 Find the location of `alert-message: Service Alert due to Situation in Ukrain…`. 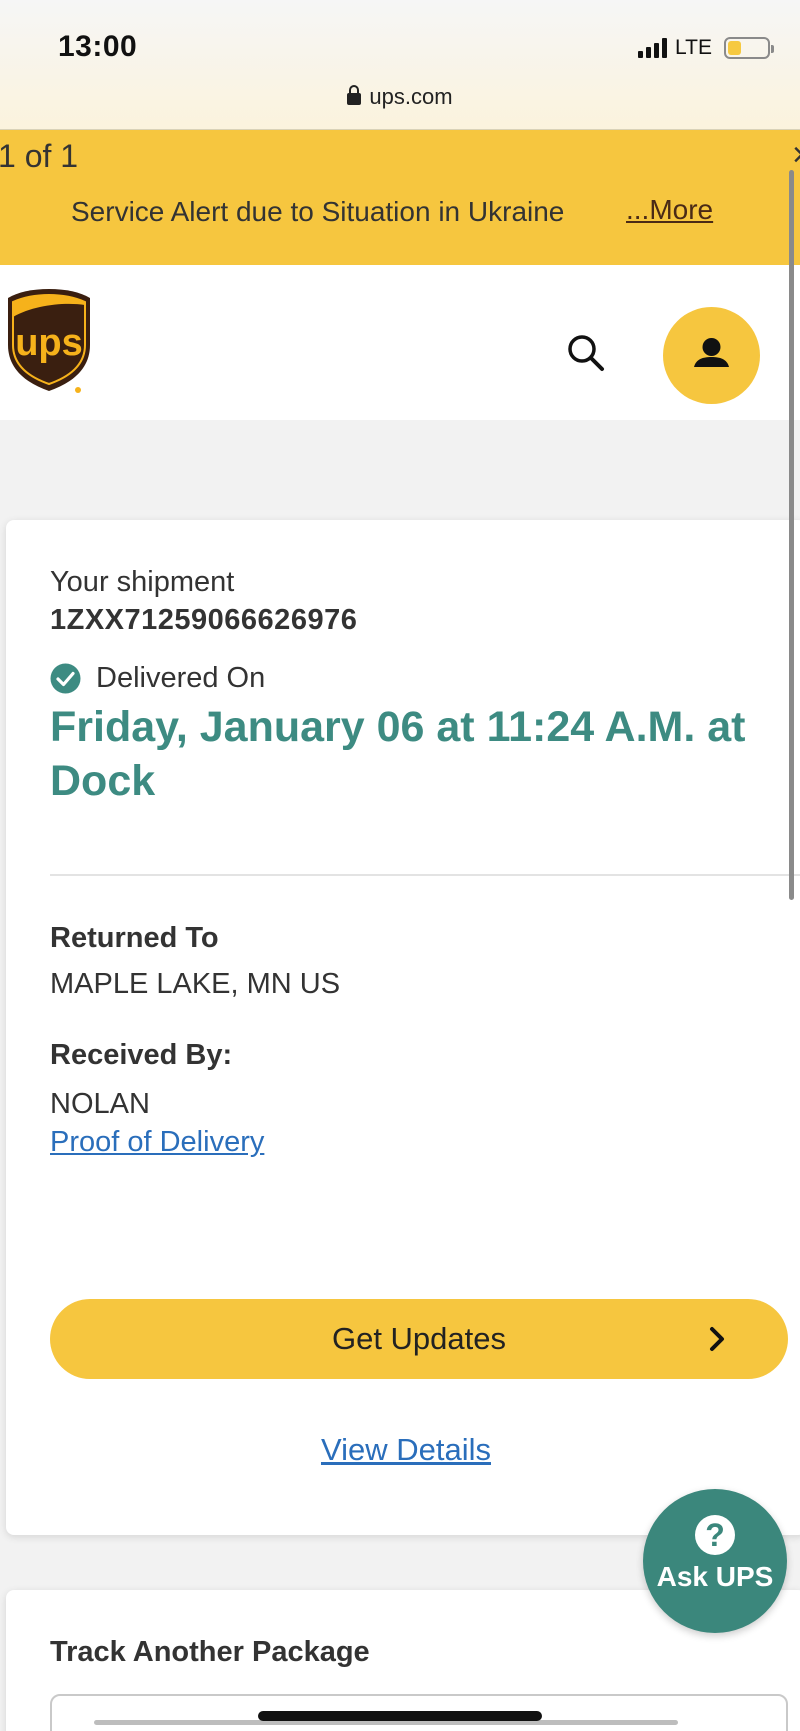

alert-message: Service Alert due to Situation in Ukrain… is located at coordinates (318, 211).